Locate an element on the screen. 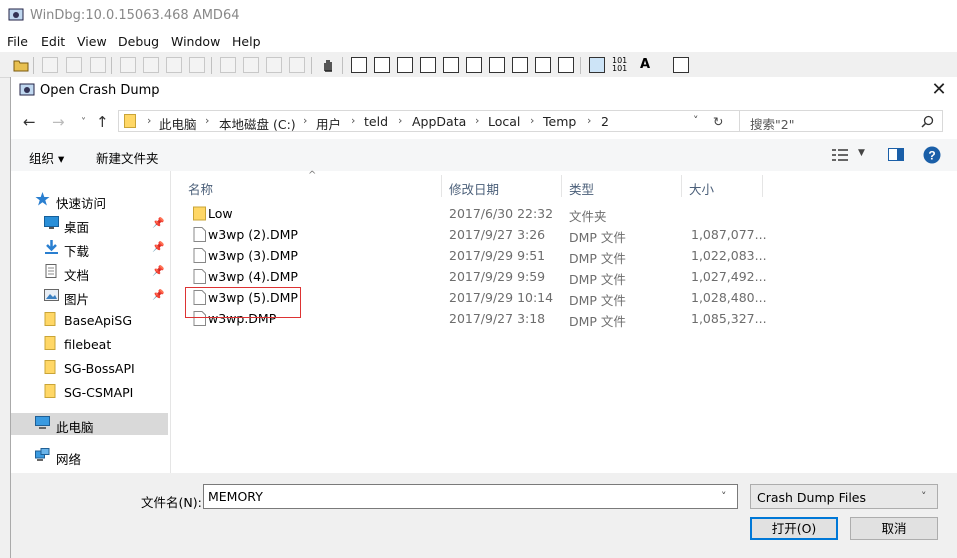 This screenshot has width=957, height=558. nav-item-sg-csmapi: SG-CSMAPI is located at coordinates (90, 392).